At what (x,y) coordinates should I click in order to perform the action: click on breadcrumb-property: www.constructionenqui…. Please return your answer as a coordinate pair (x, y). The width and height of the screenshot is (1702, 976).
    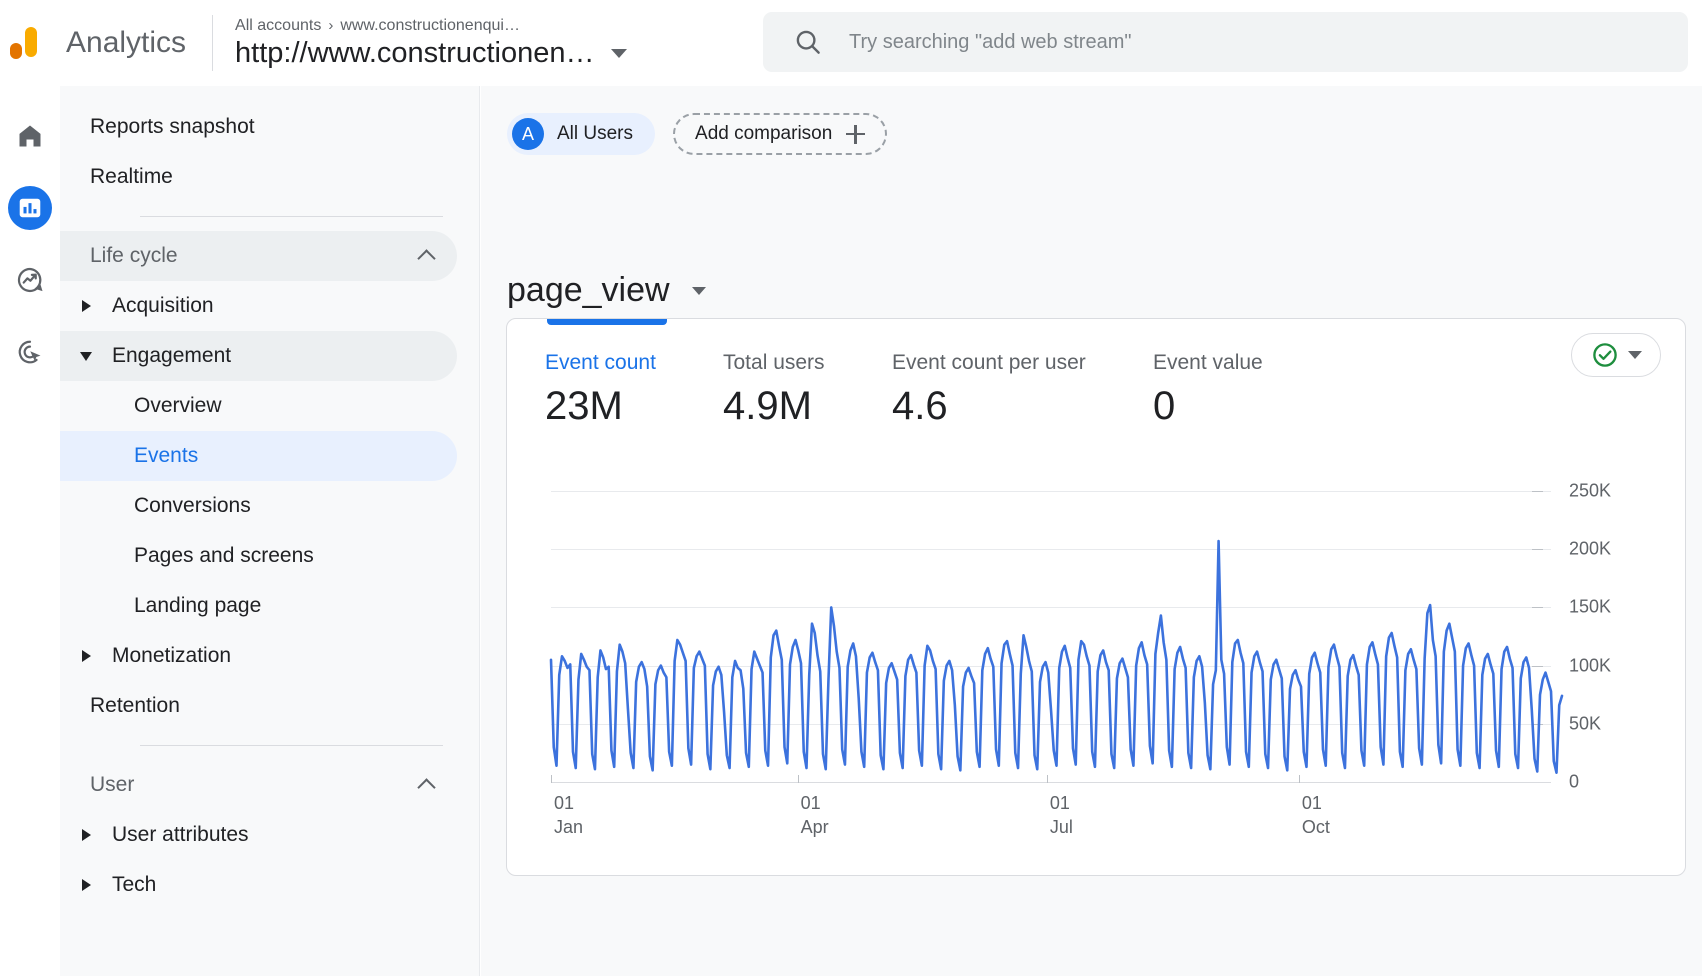
    Looking at the image, I should click on (430, 25).